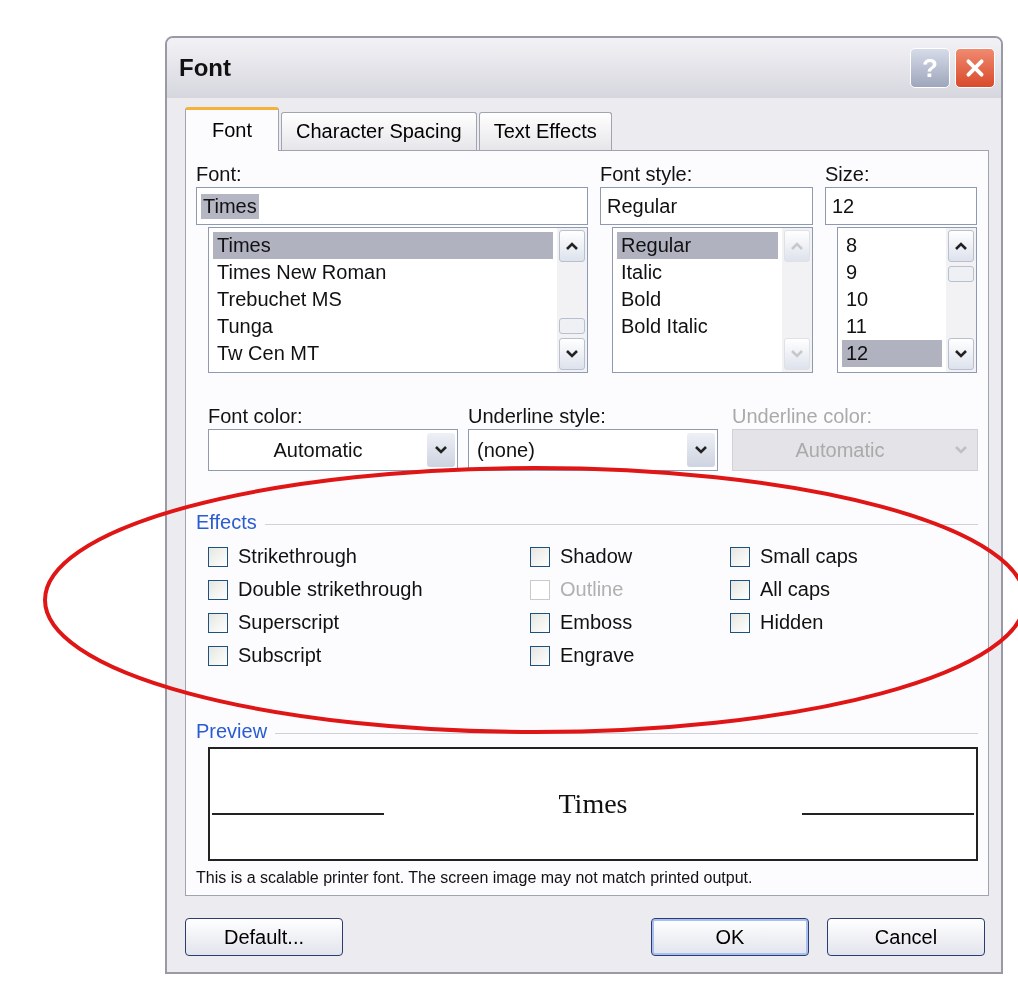 The height and width of the screenshot is (981, 1018). I want to click on checkbox-option: Shadow, so click(630, 556).